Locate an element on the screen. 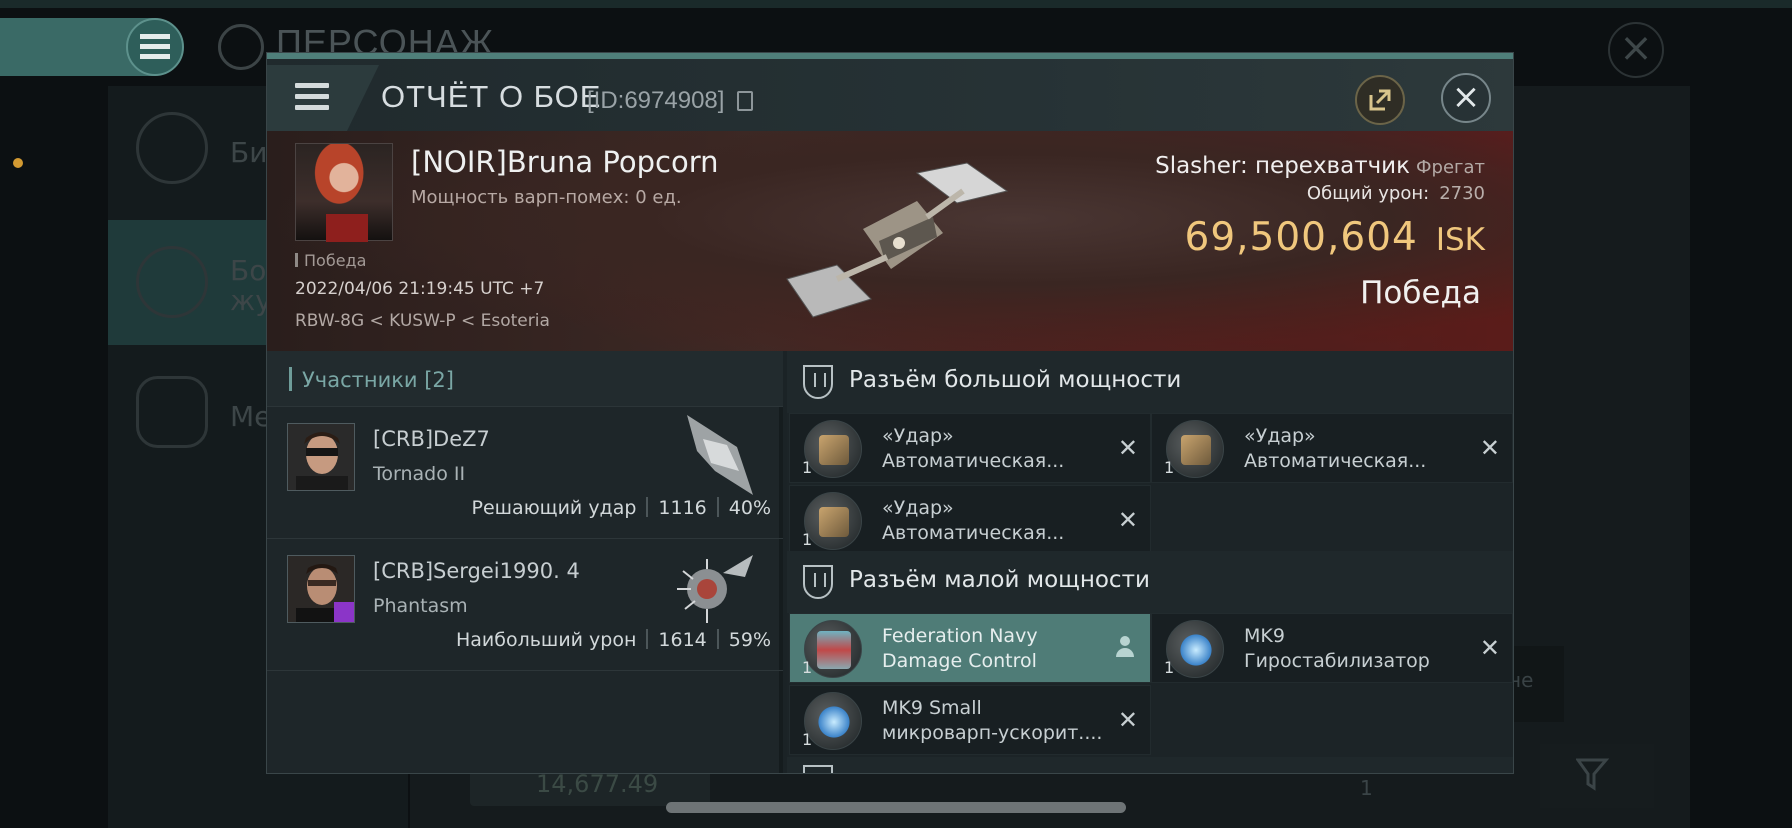  kill-location: RBW-8G < KUSW-P < Esoteria is located at coordinates (422, 321).